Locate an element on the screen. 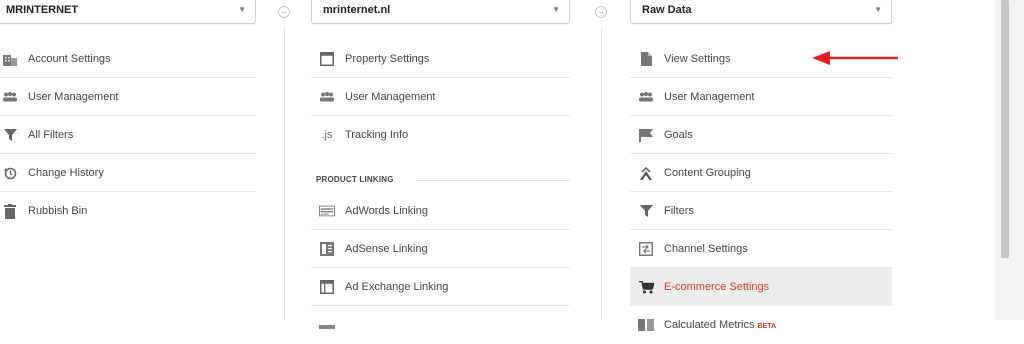  menu-item-label: Account Settings is located at coordinates (69, 59).